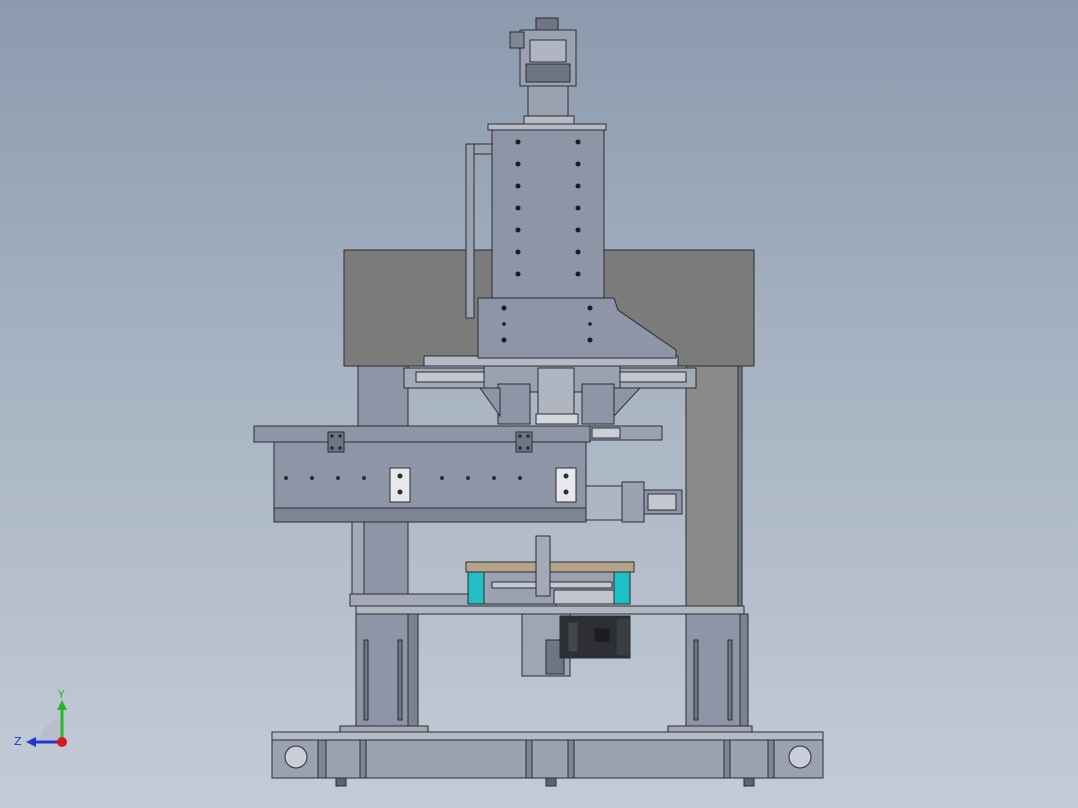 The image size is (1078, 808). I want to click on servo-motor-lower, so click(576, 645).